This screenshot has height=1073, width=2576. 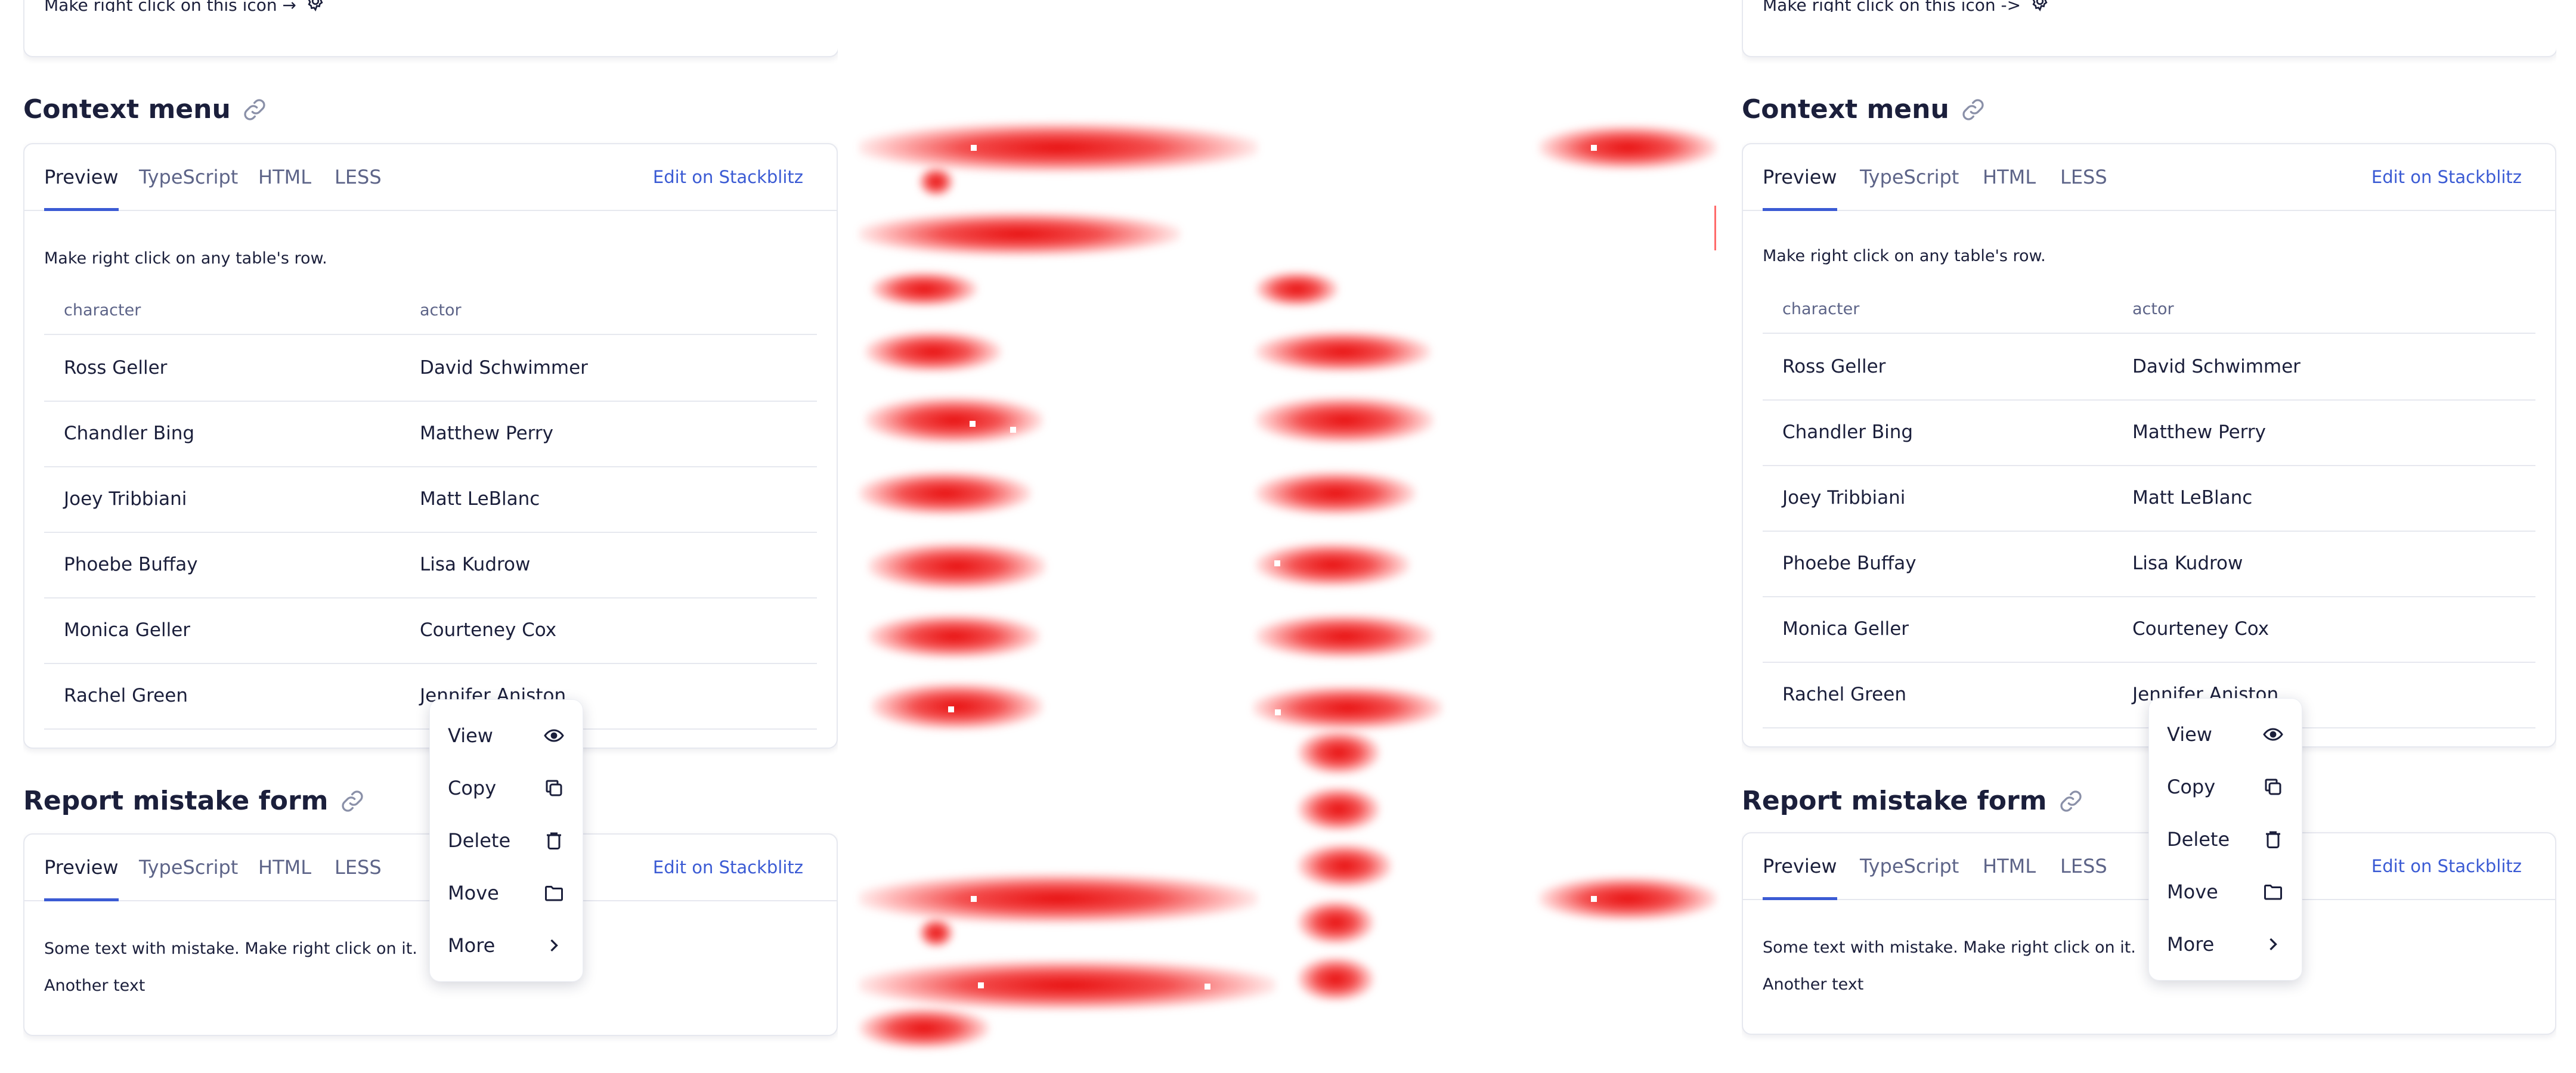 What do you see at coordinates (1845, 629) in the screenshot?
I see `character-cell: Monica Geller` at bounding box center [1845, 629].